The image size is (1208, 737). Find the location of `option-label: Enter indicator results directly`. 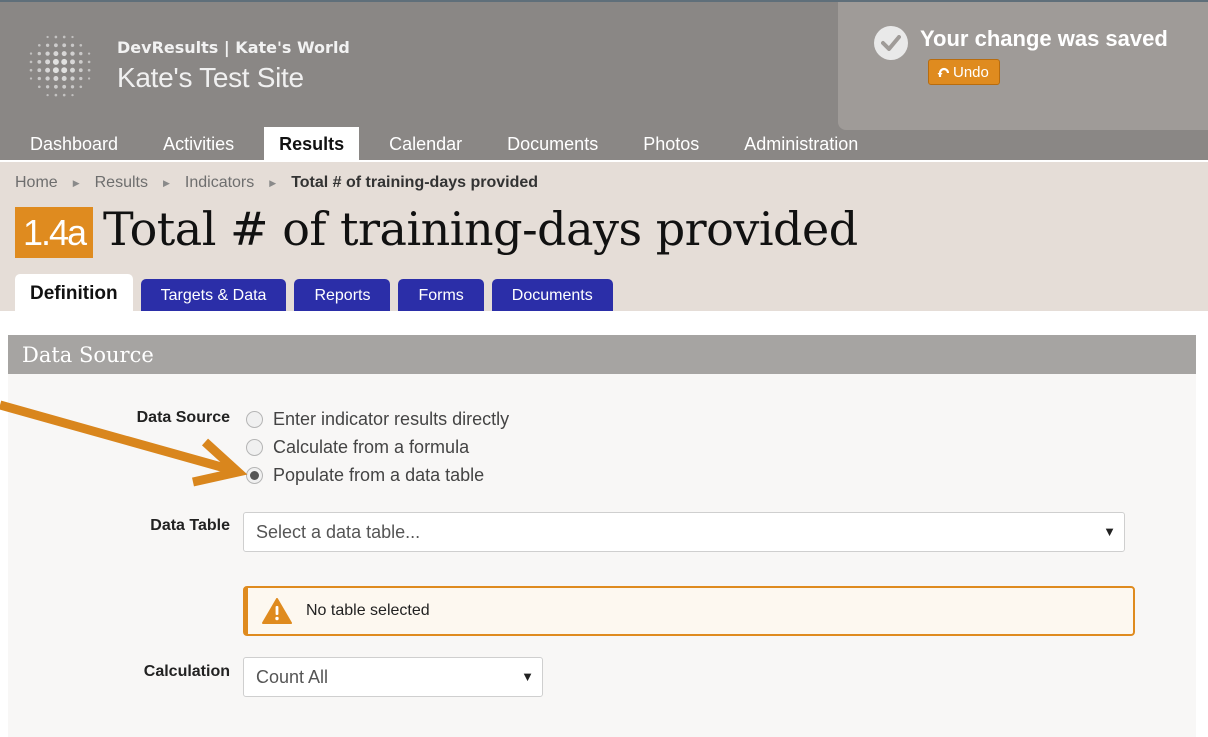

option-label: Enter indicator results directly is located at coordinates (391, 419).